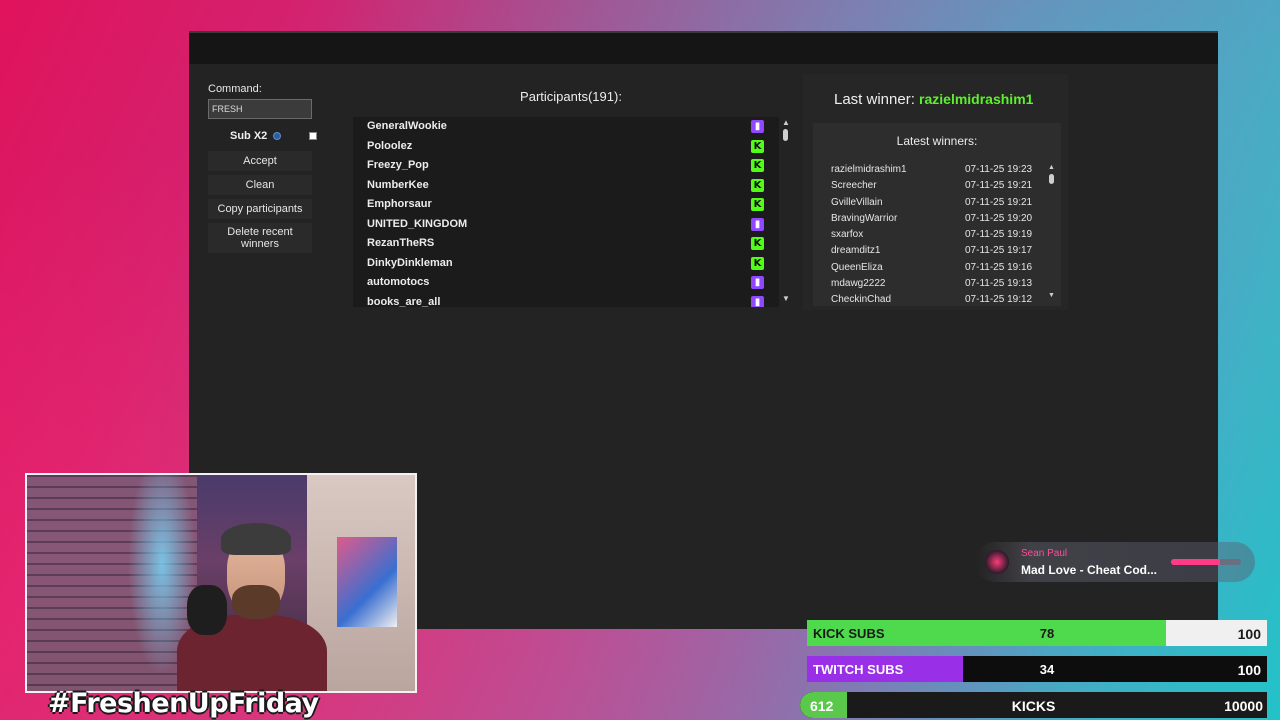  I want to click on winner-row: BravingWarrior 07-11-25 19:20, so click(933, 220).